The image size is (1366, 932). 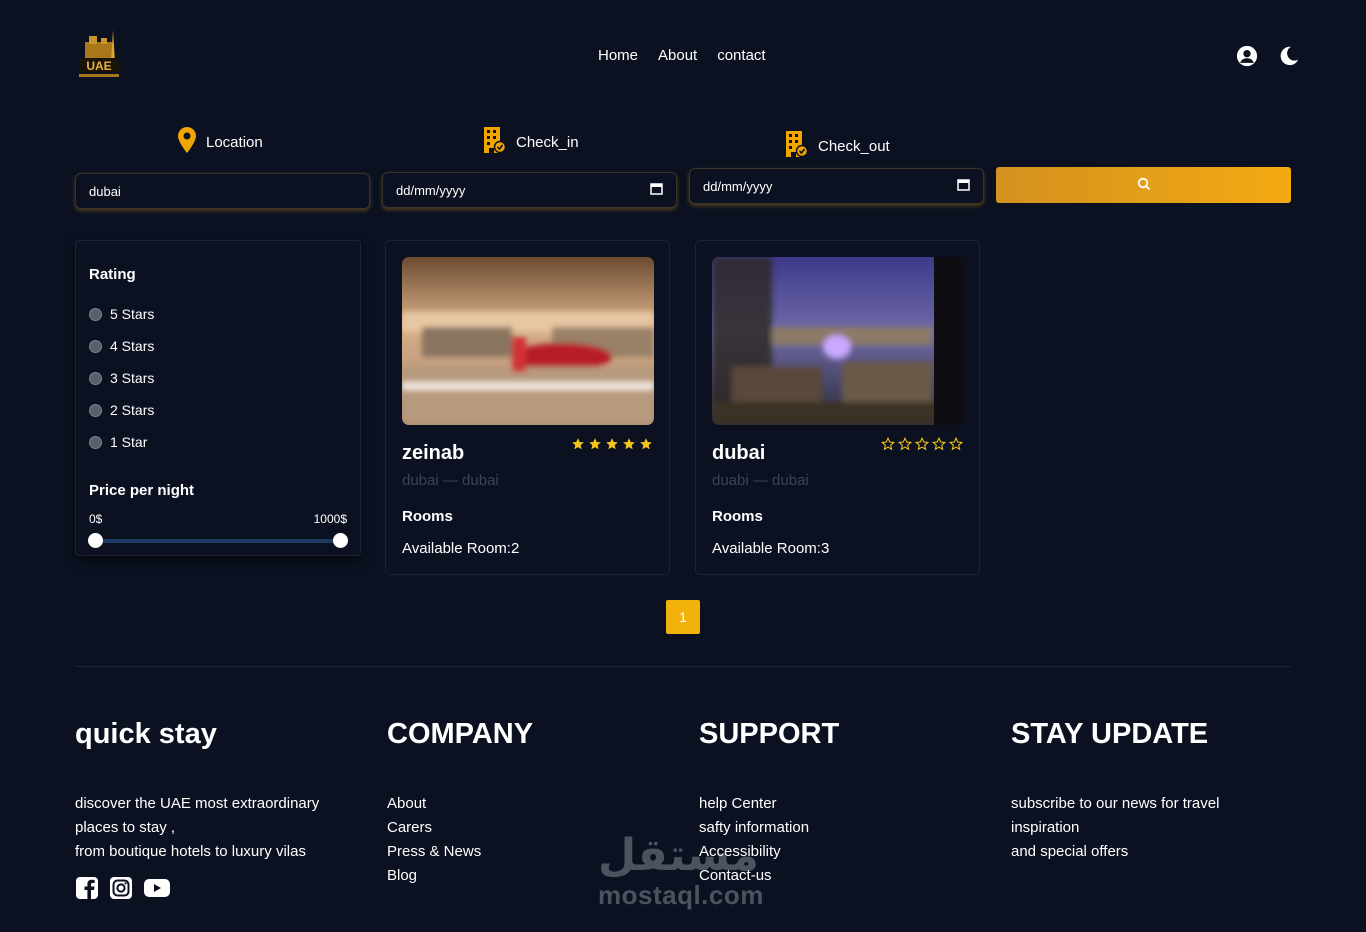 I want to click on nav-home: Home, so click(x=618, y=55).